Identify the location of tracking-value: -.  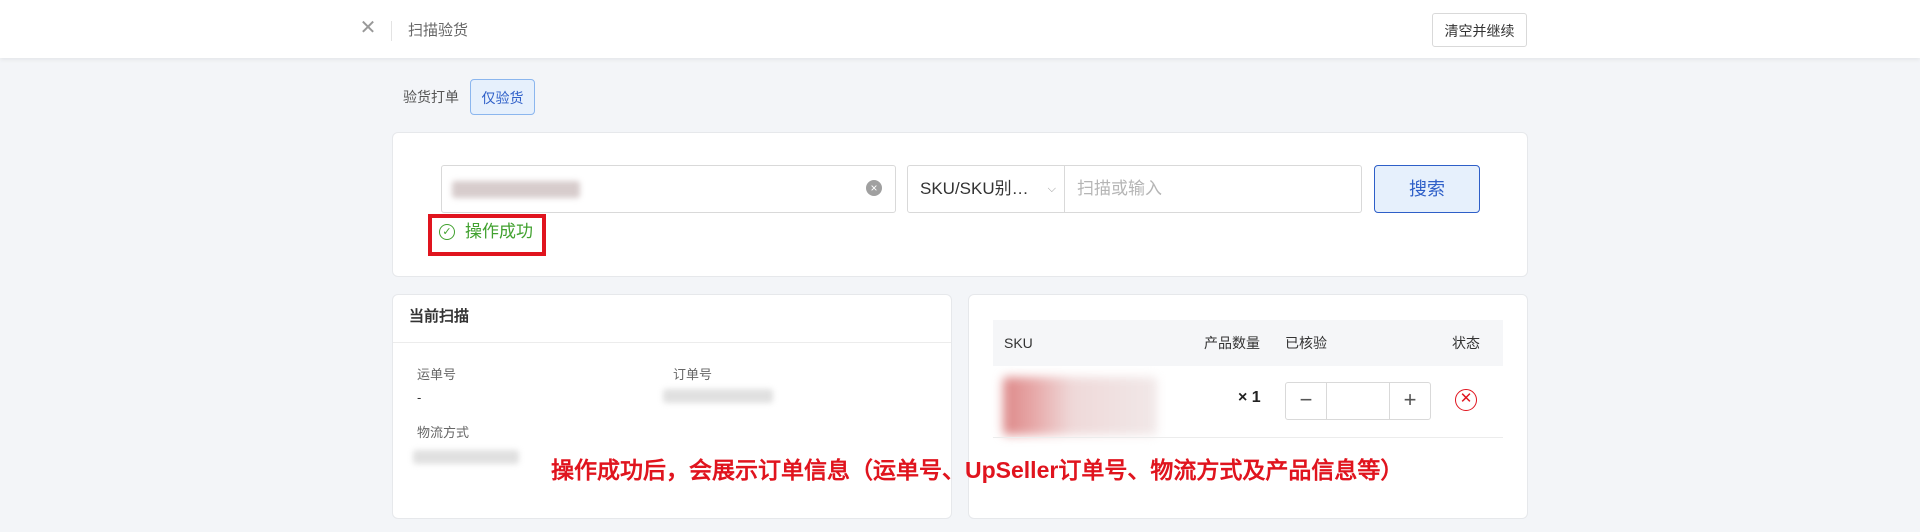
(419, 397).